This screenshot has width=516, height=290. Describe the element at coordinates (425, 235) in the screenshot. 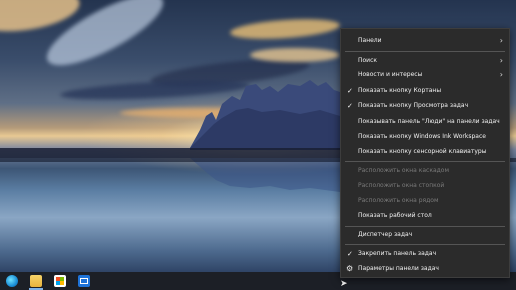

I see `menu-item-task-manager: Диспетчер задач` at that location.